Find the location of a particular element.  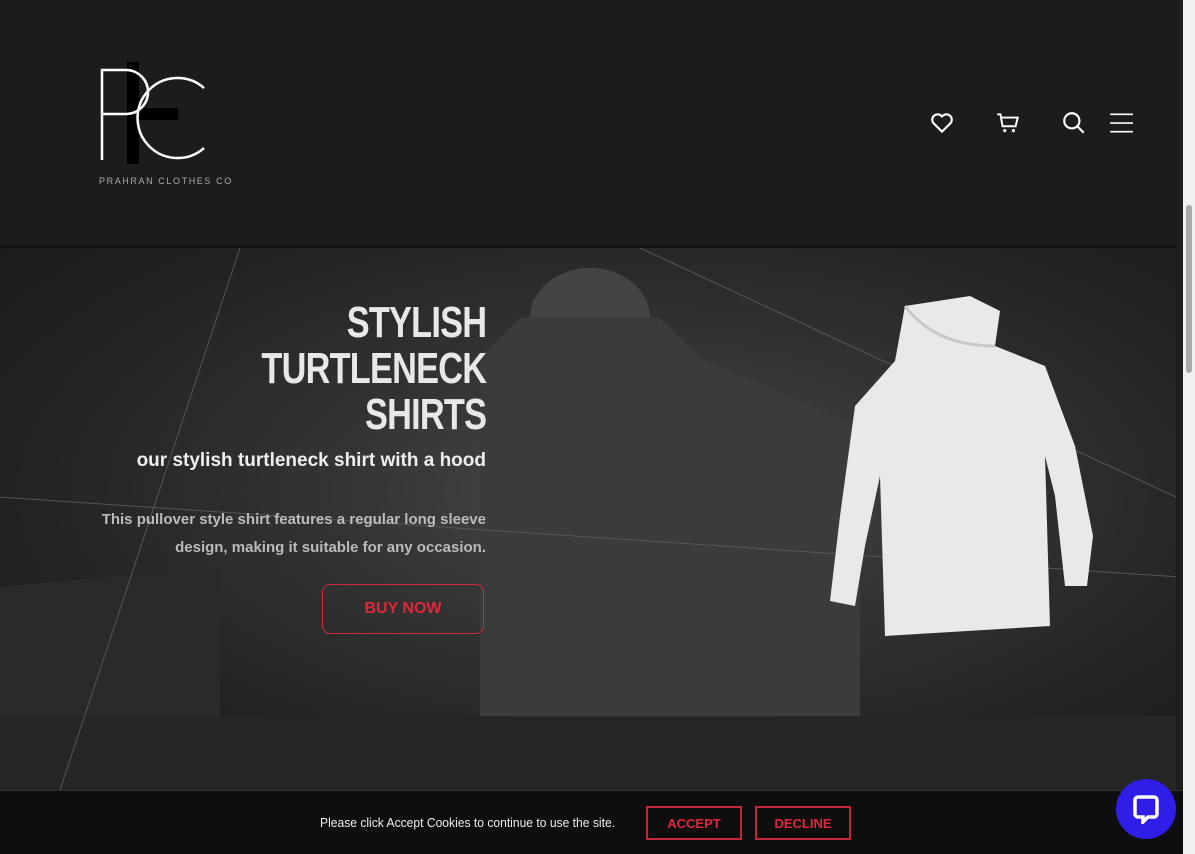

scrollbar is located at coordinates (1189, 427).